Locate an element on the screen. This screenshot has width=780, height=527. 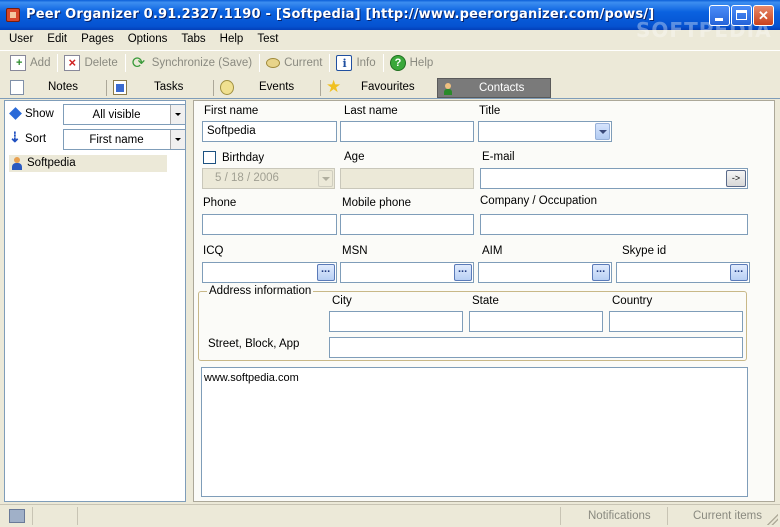
resize-grip is located at coordinates (772, 519).